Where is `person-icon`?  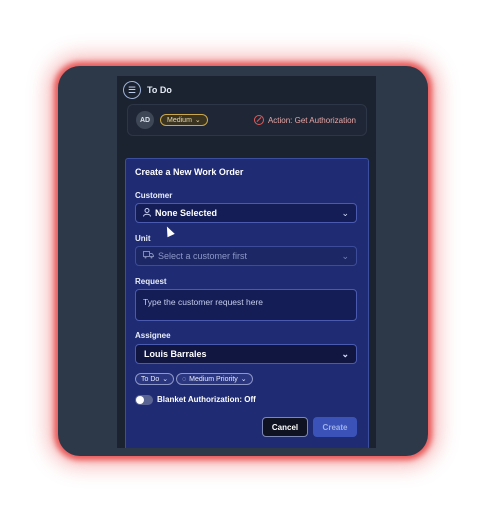 person-icon is located at coordinates (147, 213).